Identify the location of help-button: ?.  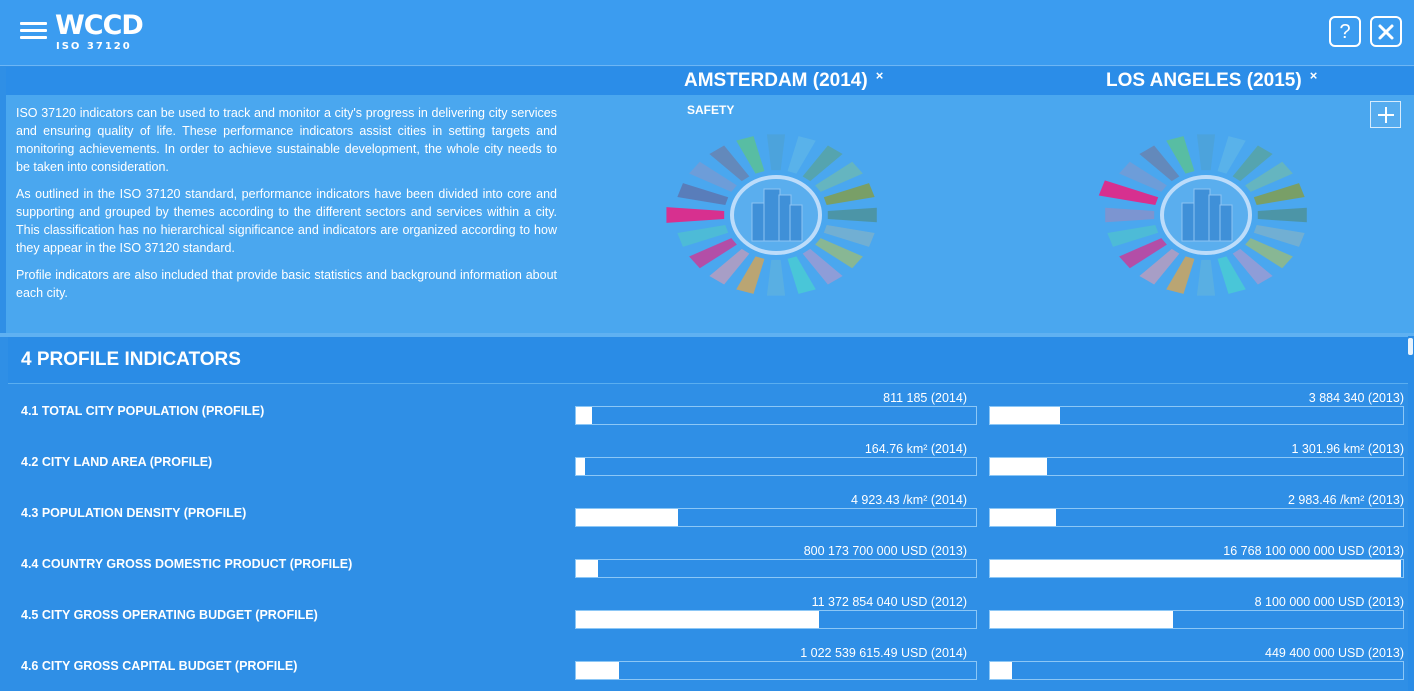
(1345, 31).